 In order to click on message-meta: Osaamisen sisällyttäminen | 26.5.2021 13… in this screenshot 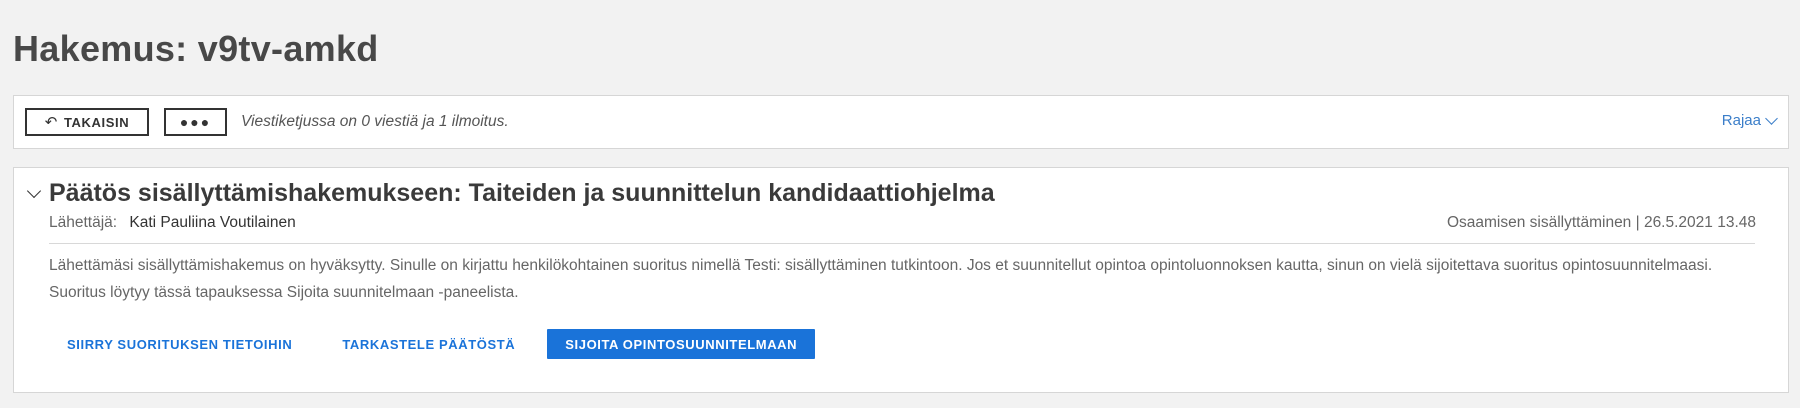, I will do `click(1601, 222)`.